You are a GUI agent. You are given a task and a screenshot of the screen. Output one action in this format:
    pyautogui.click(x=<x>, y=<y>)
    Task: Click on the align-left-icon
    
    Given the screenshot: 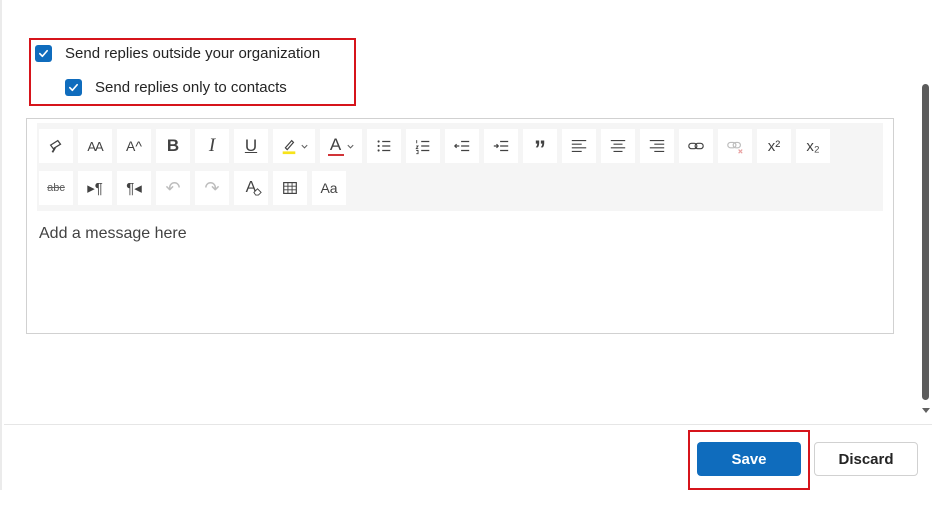 What is the action you would take?
    pyautogui.click(x=579, y=146)
    